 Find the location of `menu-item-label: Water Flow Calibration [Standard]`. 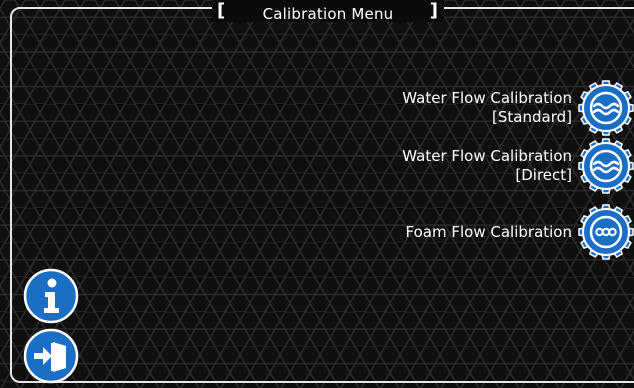

menu-item-label: Water Flow Calibration [Standard] is located at coordinates (487, 108).